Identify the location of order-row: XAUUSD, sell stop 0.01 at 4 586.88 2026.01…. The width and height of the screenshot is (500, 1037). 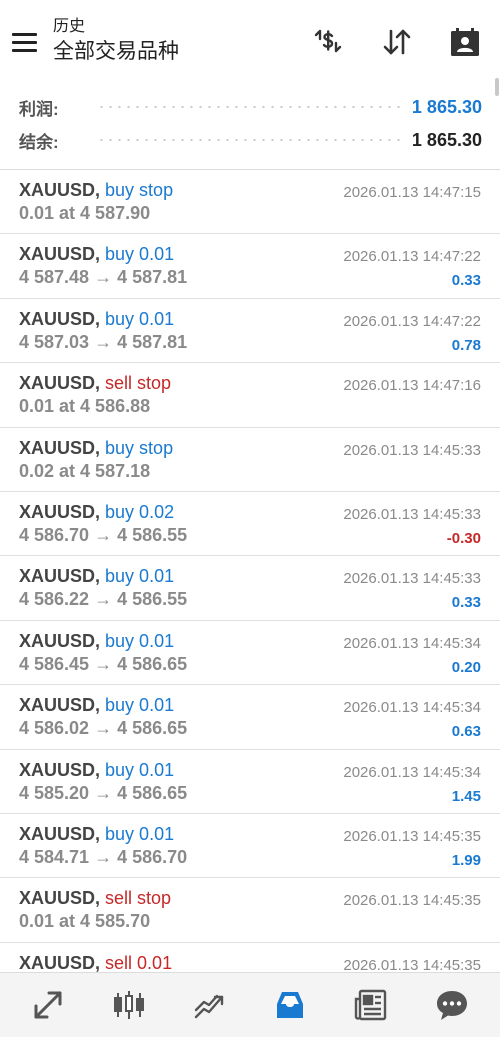
(250, 395).